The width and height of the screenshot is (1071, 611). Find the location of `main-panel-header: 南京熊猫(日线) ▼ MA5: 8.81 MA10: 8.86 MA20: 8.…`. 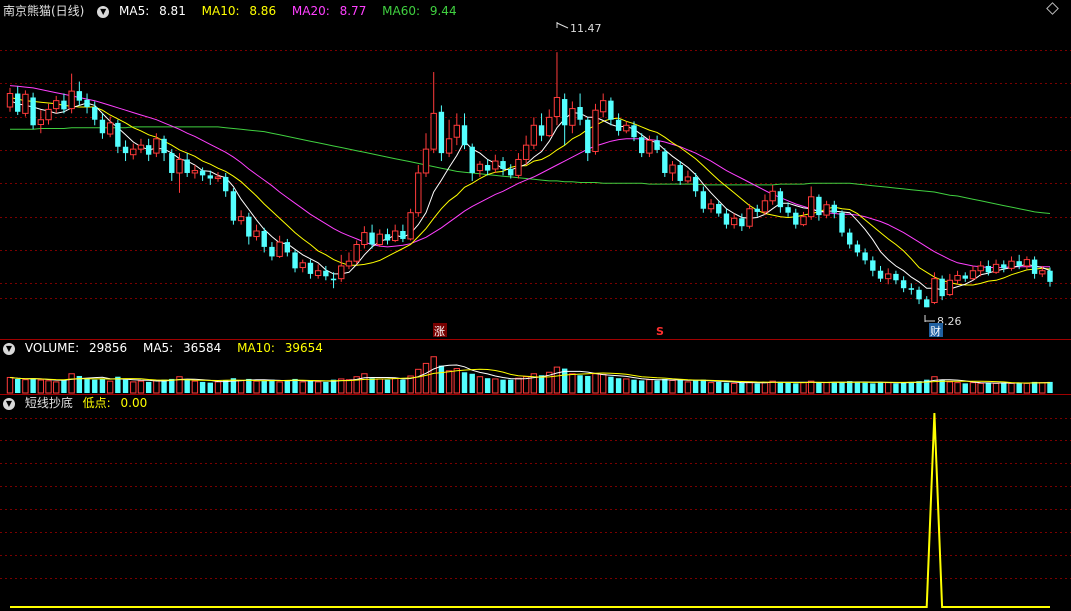

main-panel-header: 南京熊猫(日线) ▼ MA5: 8.81 MA10: 8.86 MA20: 8.… is located at coordinates (234, 11).